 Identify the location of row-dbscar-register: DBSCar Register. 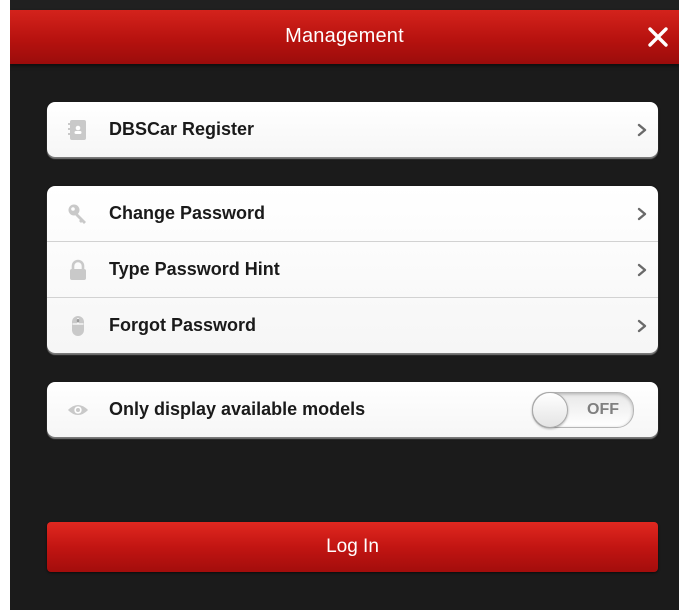
(352, 129).